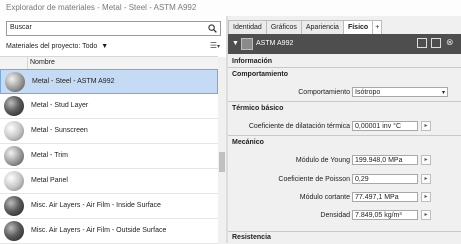 The height and width of the screenshot is (244, 461). Describe the element at coordinates (322, 27) in the screenshot. I see `tab-apariencia: Apariencia` at that location.